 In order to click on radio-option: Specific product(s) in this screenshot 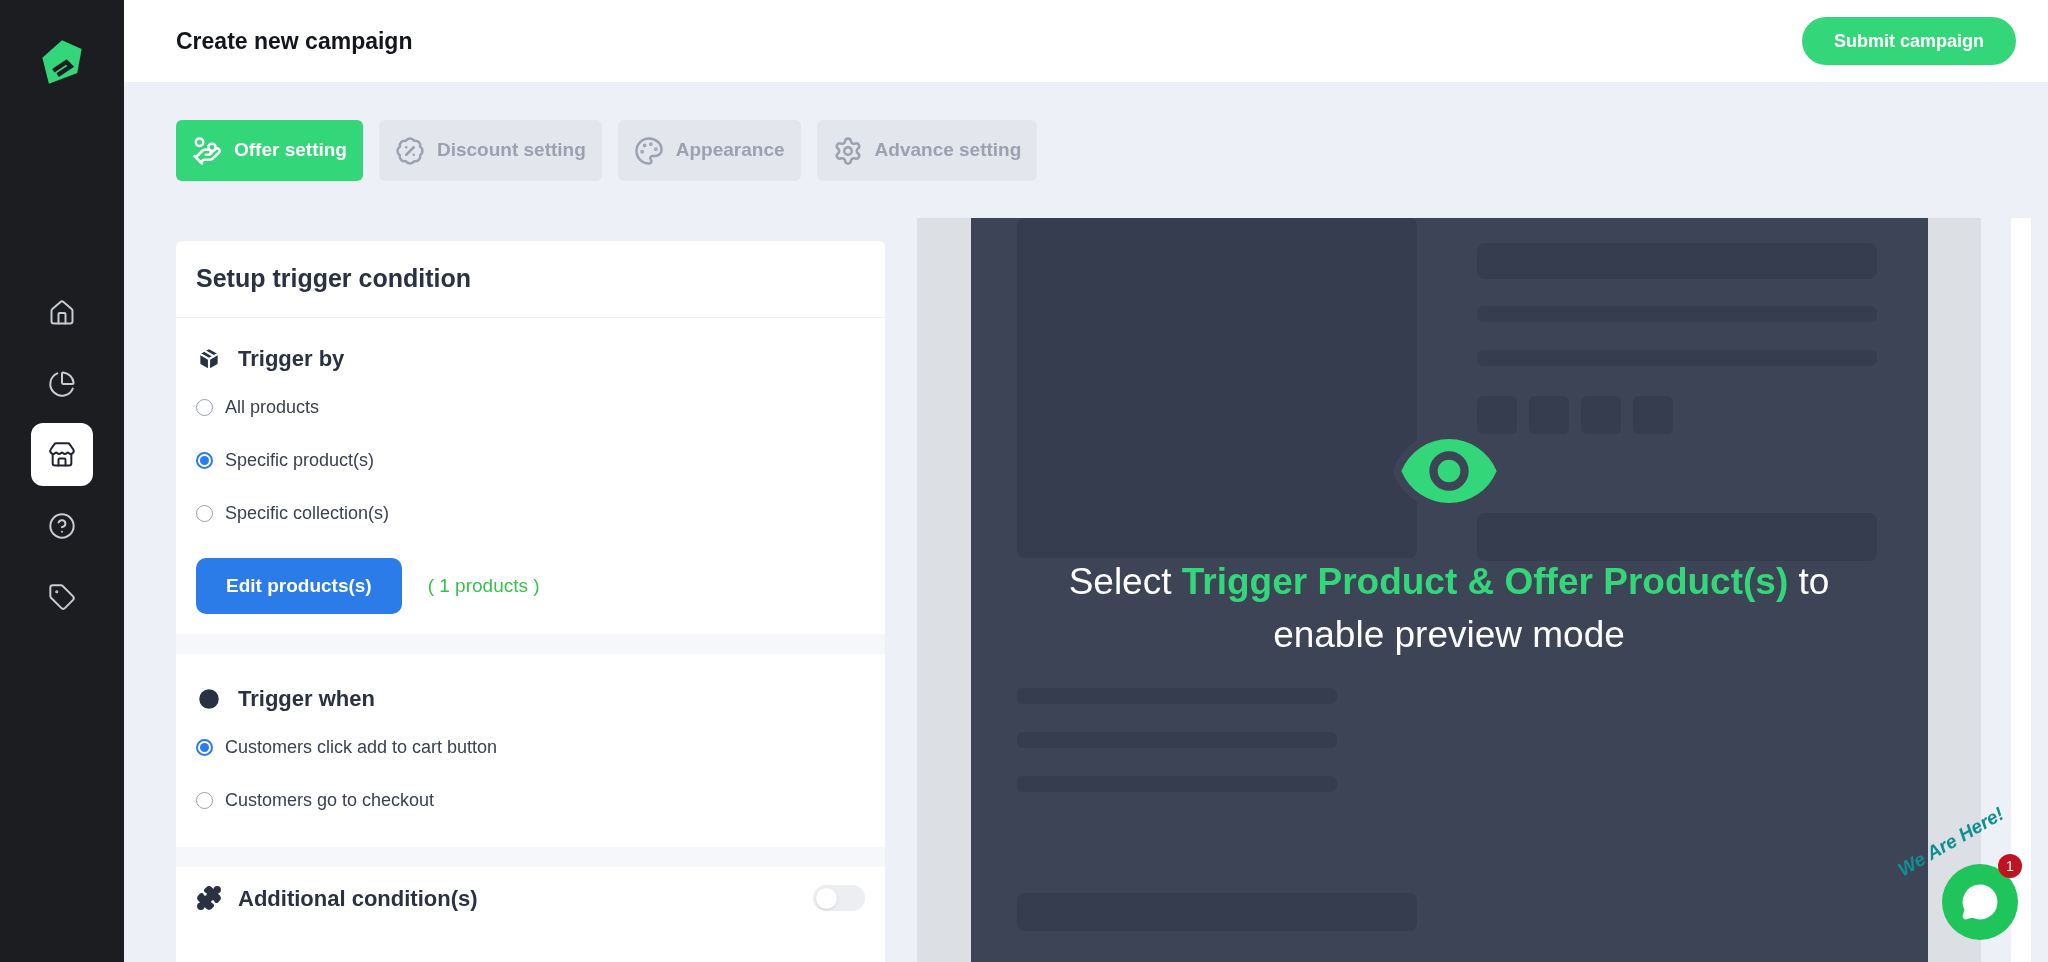, I will do `click(530, 460)`.